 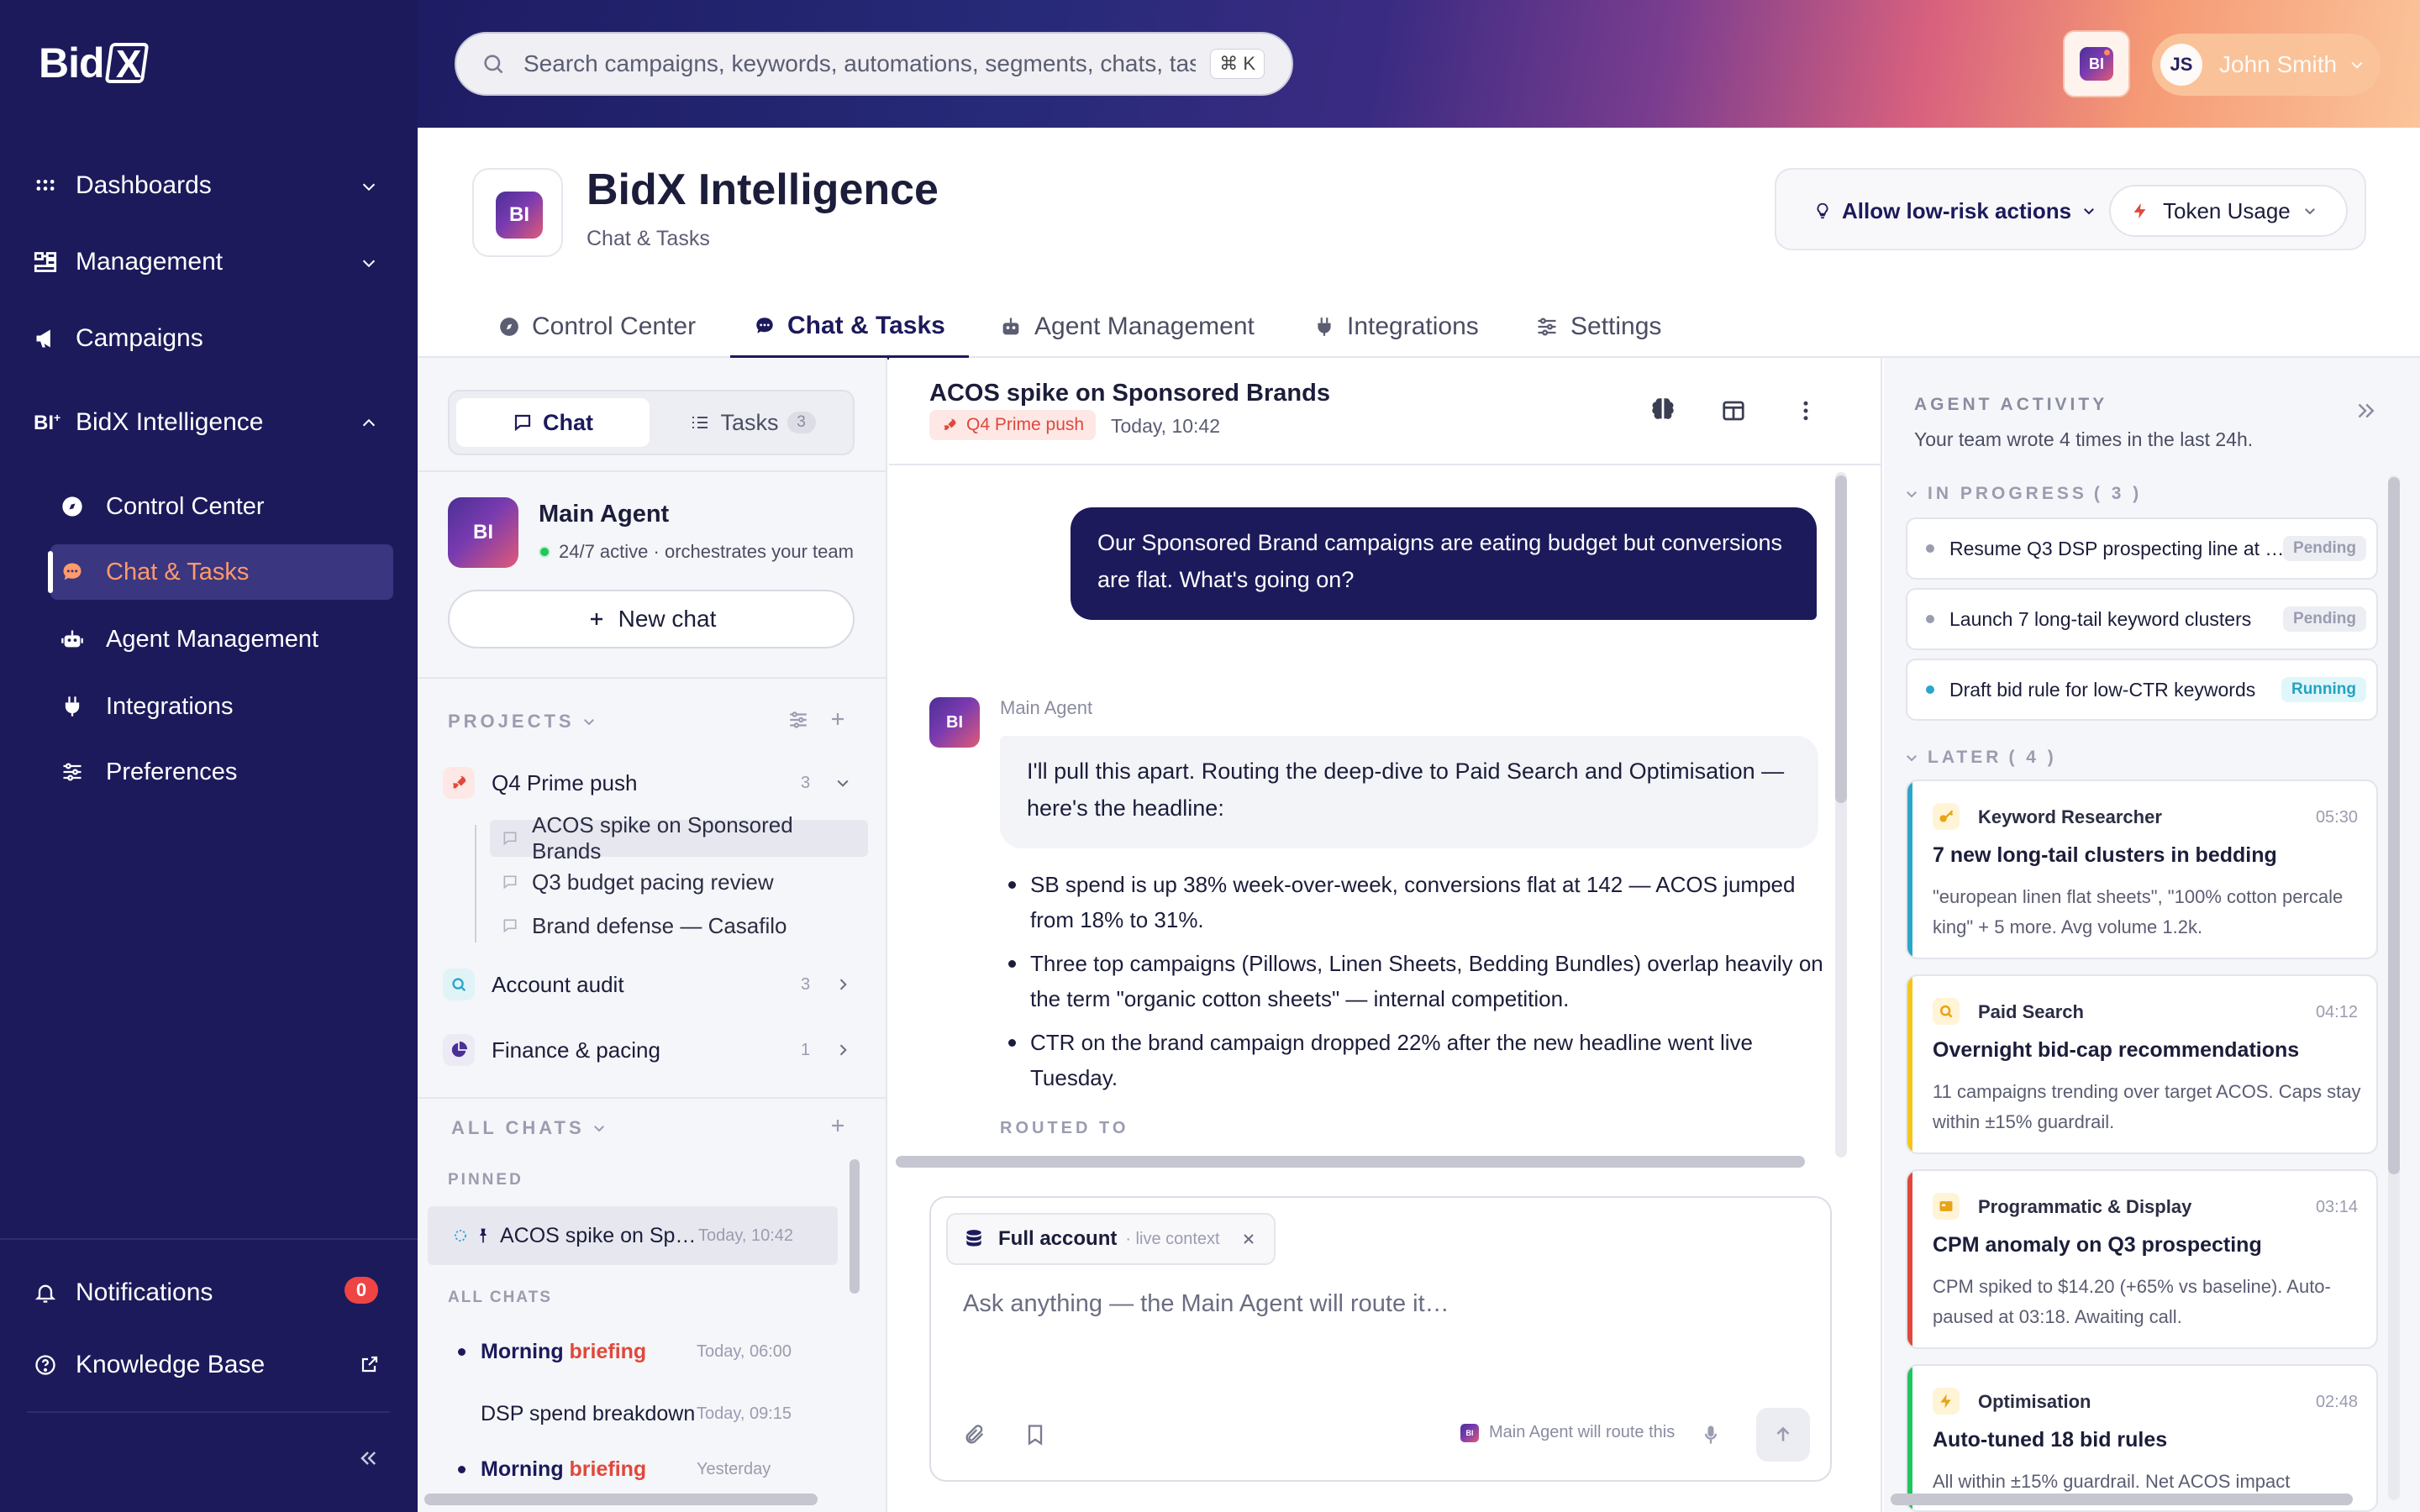 I want to click on main-agent-name: Main Agent, so click(x=604, y=514).